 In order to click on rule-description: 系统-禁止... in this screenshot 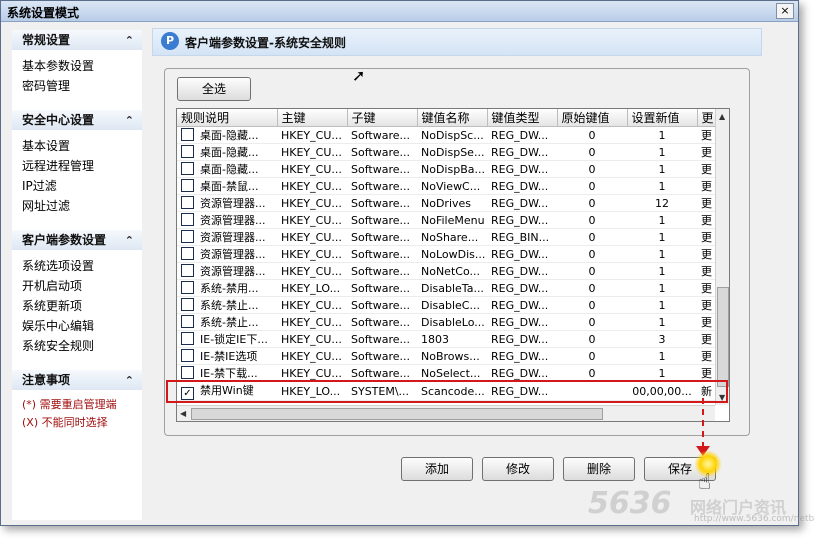, I will do `click(229, 322)`.